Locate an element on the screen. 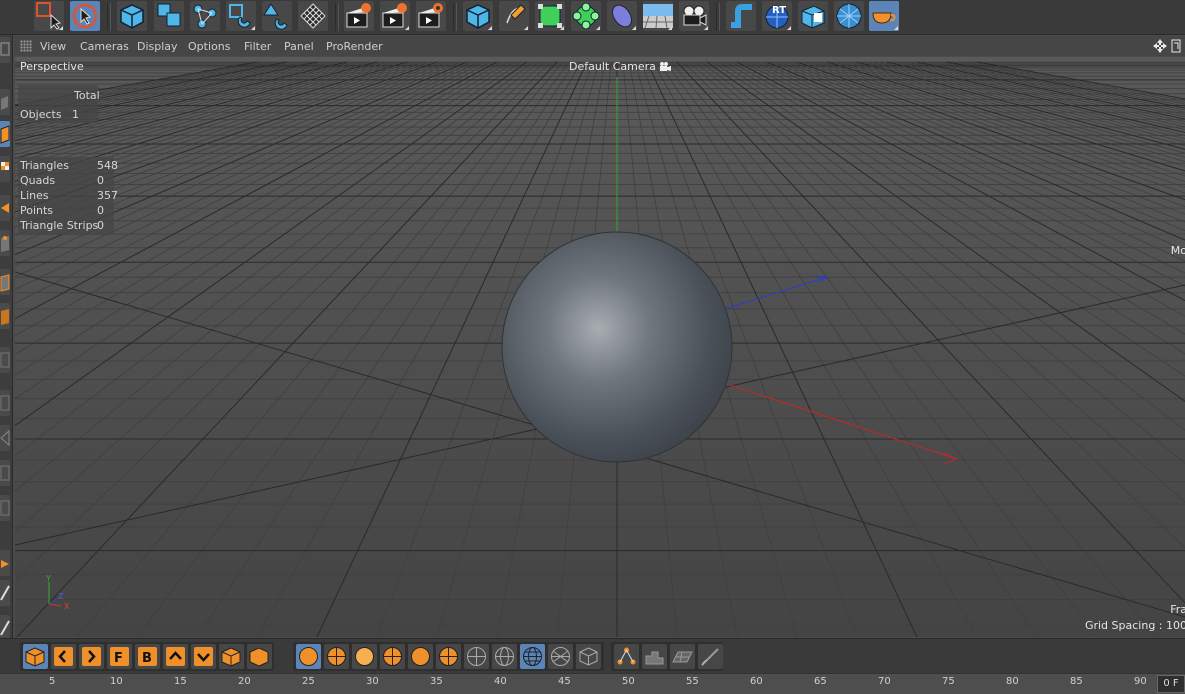 The image size is (1185, 694). sphere-wireframe-icon is located at coordinates (560, 656).